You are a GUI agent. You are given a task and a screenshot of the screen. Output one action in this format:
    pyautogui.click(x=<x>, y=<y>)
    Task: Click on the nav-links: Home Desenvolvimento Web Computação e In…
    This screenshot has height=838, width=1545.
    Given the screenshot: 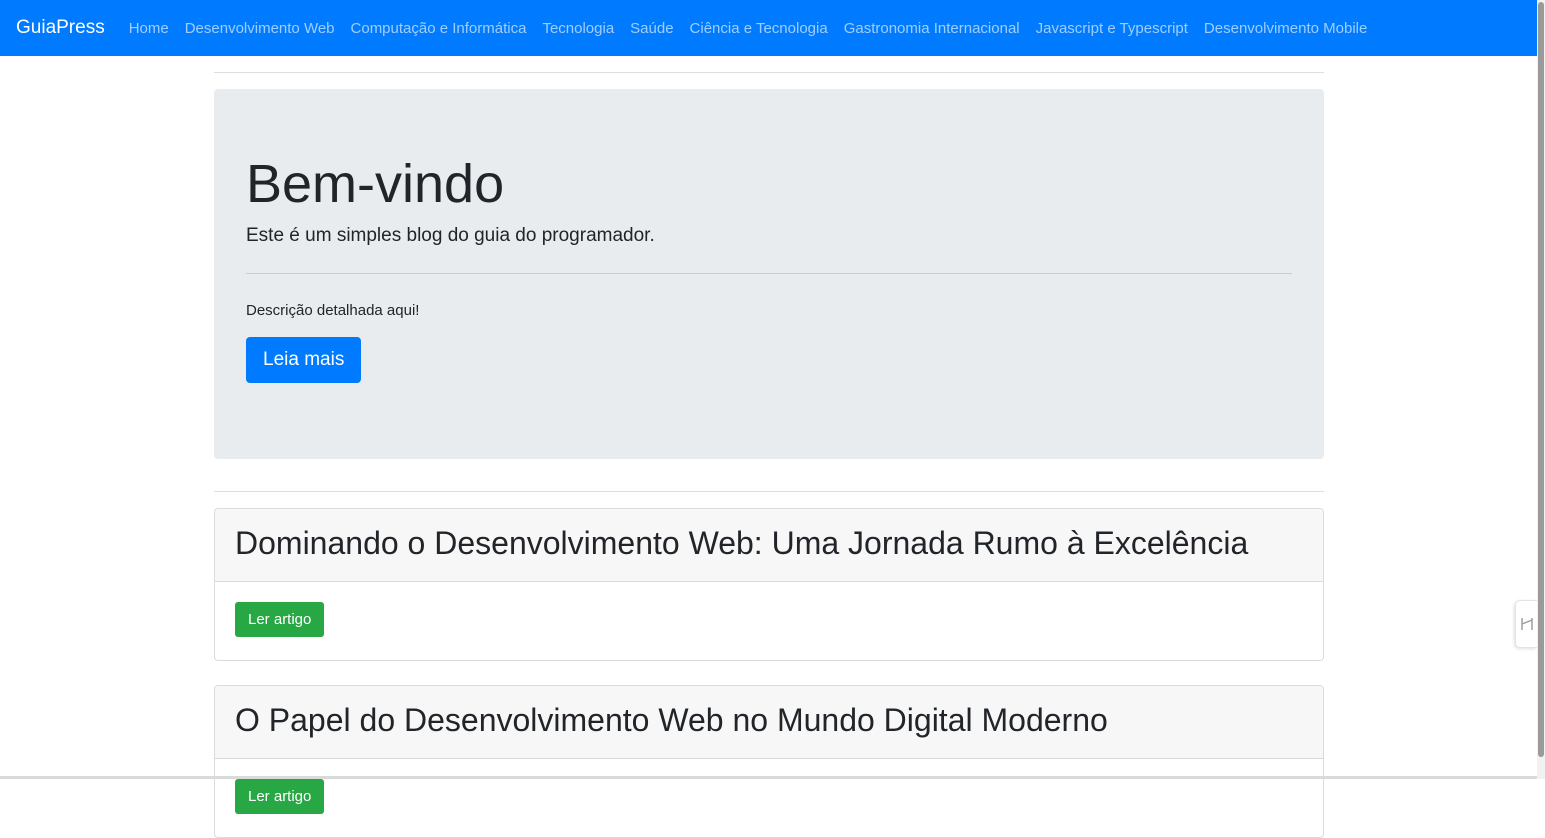 What is the action you would take?
    pyautogui.click(x=756, y=28)
    